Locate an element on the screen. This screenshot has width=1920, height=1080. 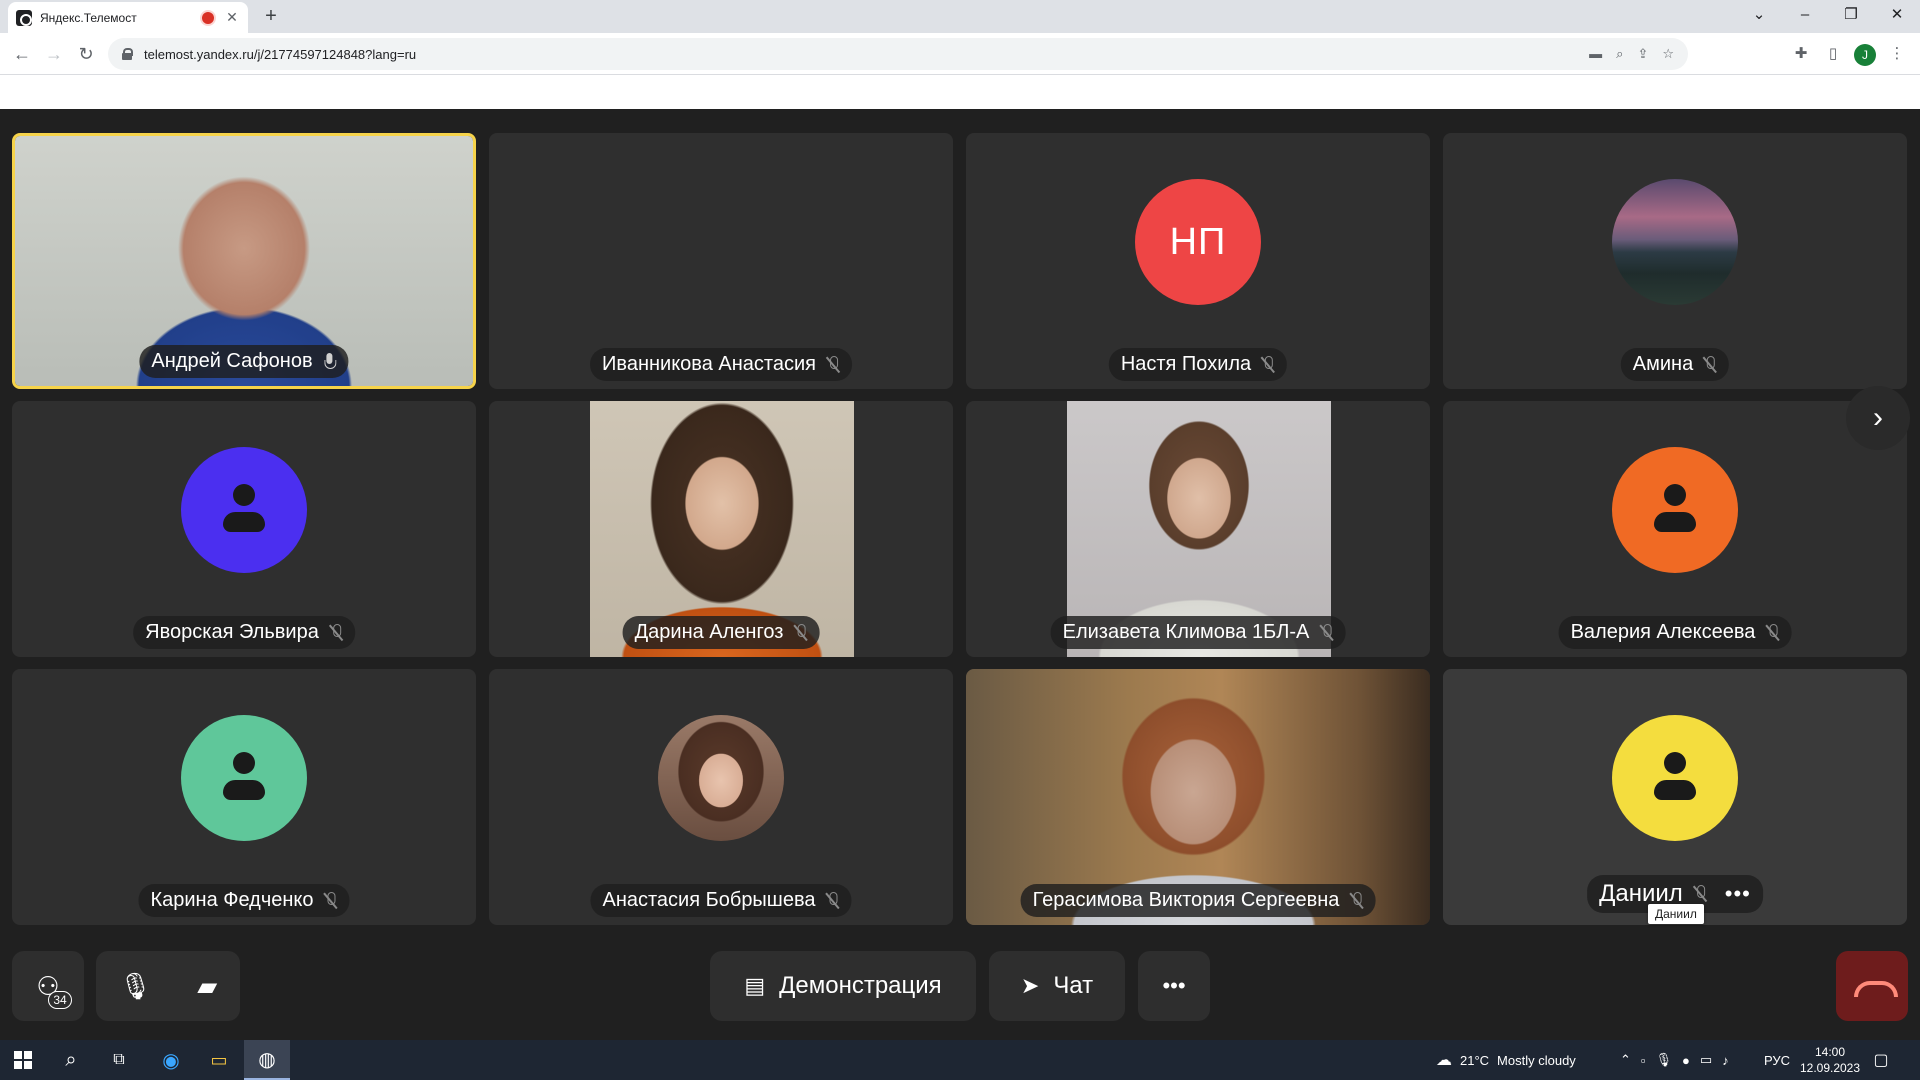
participant-tile: Елизавета Климова 1БЛ-А is located at coordinates (1198, 529).